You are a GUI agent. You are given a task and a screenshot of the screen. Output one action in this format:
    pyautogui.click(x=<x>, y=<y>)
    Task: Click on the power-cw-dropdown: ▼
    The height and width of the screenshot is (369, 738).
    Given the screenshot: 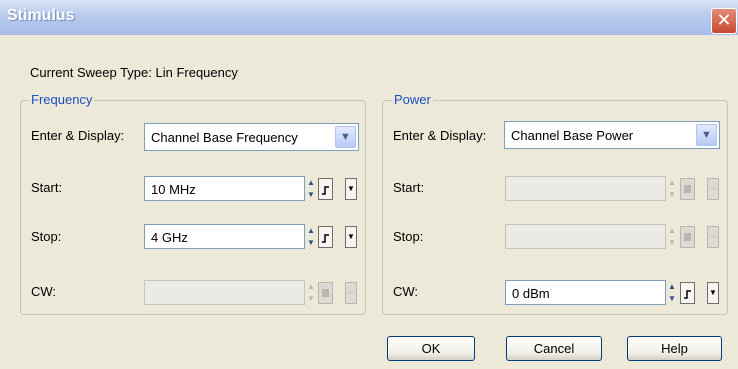 What is the action you would take?
    pyautogui.click(x=713, y=293)
    